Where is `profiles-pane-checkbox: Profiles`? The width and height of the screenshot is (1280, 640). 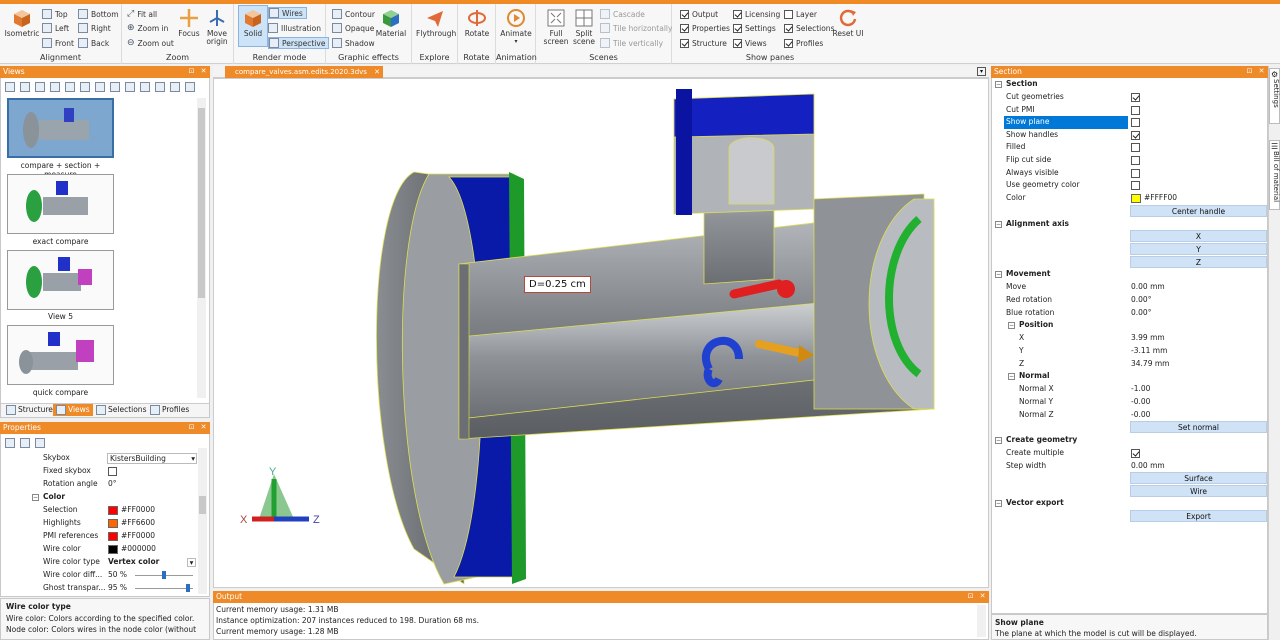 profiles-pane-checkbox: Profiles is located at coordinates (803, 43).